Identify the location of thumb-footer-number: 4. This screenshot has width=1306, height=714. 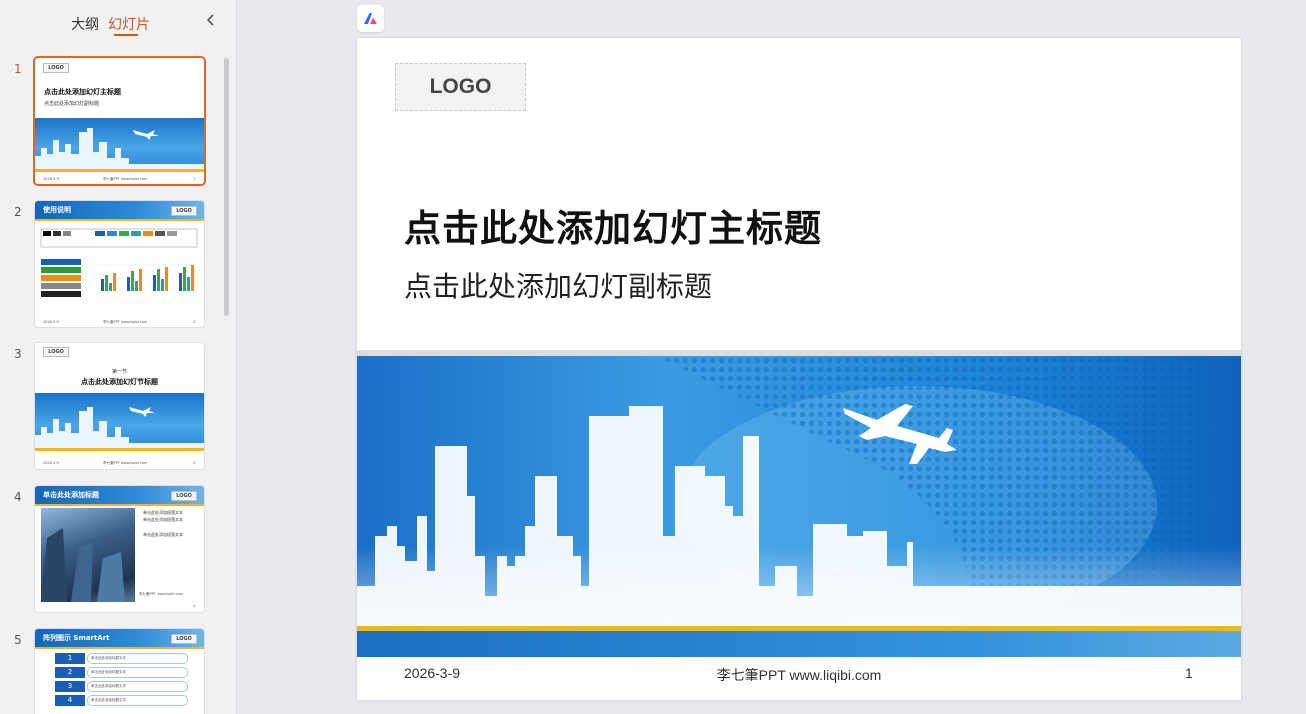
(194, 606).